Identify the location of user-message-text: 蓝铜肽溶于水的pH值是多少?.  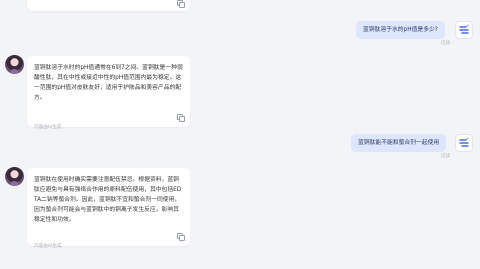
(400, 30).